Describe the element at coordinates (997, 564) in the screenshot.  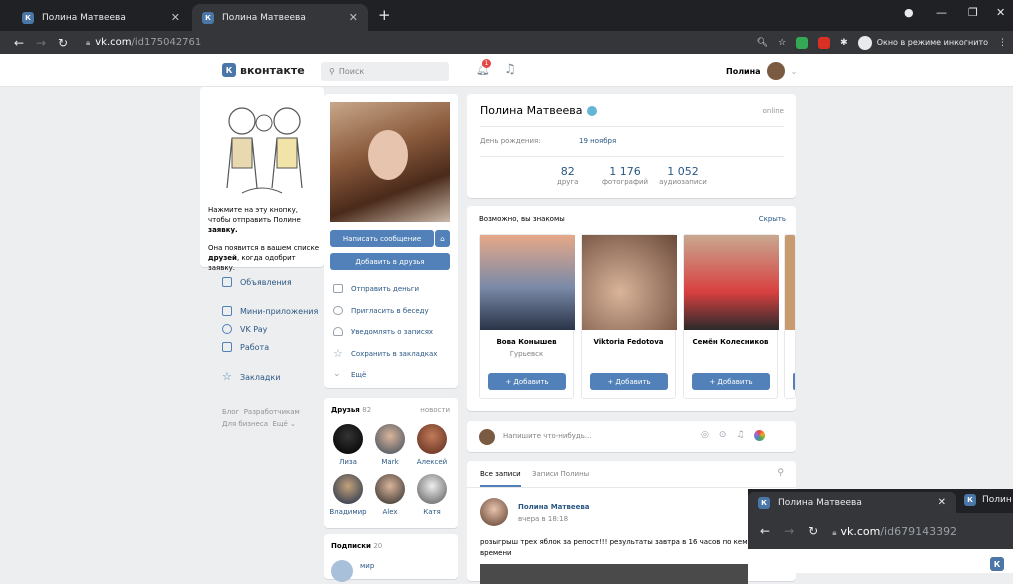
I see `vk-logo-icon: К` at that location.